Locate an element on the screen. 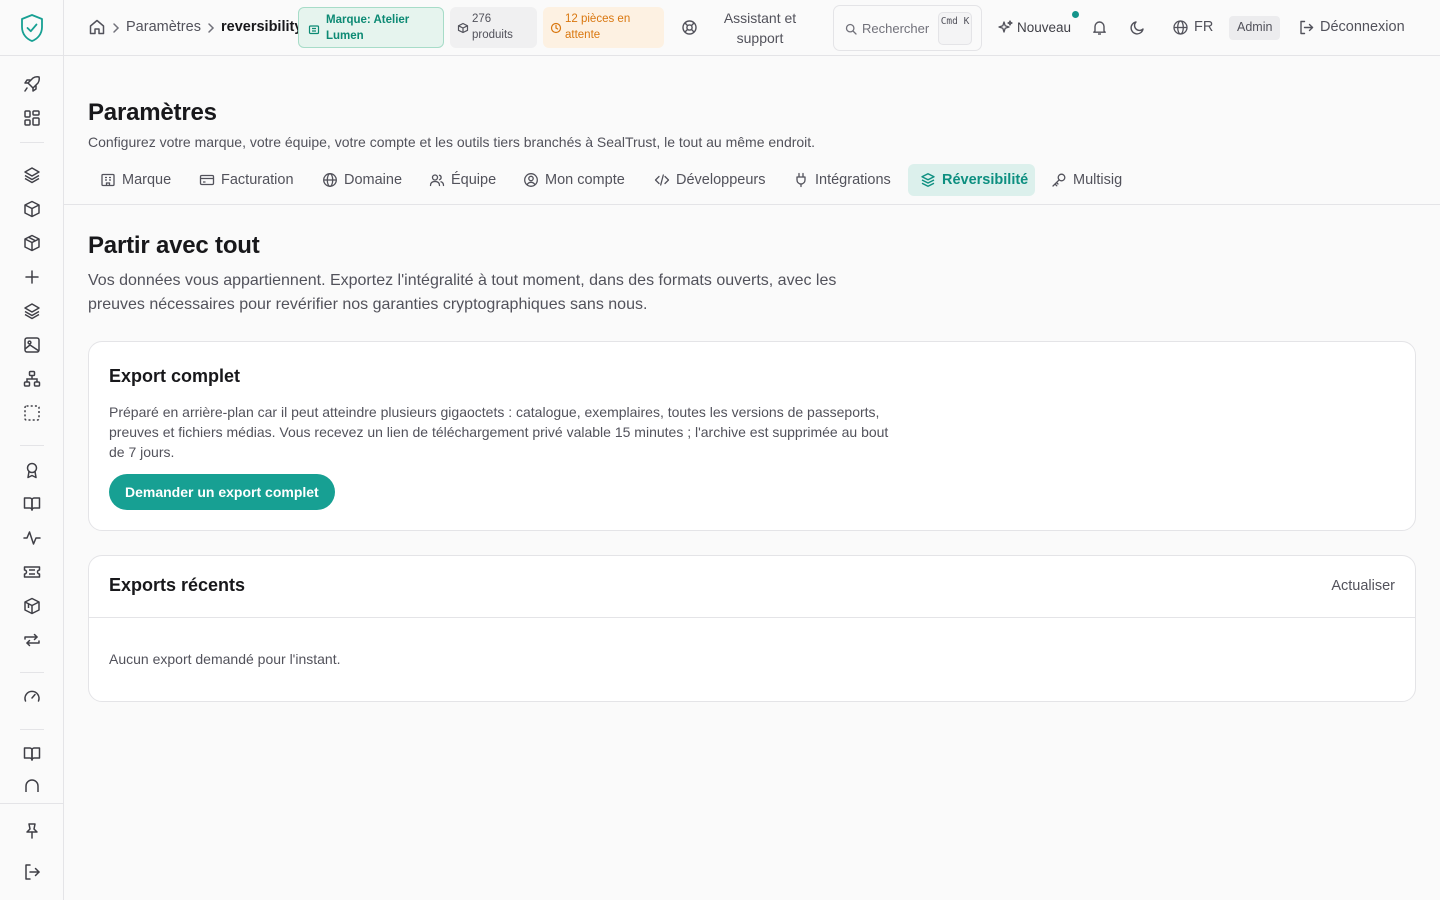 The width and height of the screenshot is (1440, 900). key-icon is located at coordinates (1059, 180).